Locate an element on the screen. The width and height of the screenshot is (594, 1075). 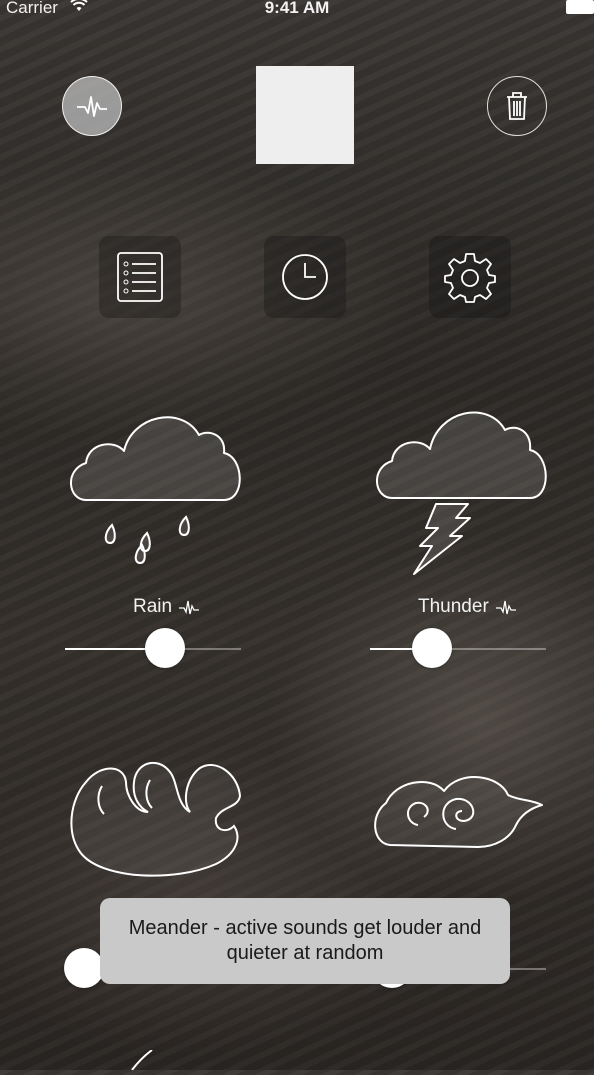
thunder-sound-button is located at coordinates (460, 488).